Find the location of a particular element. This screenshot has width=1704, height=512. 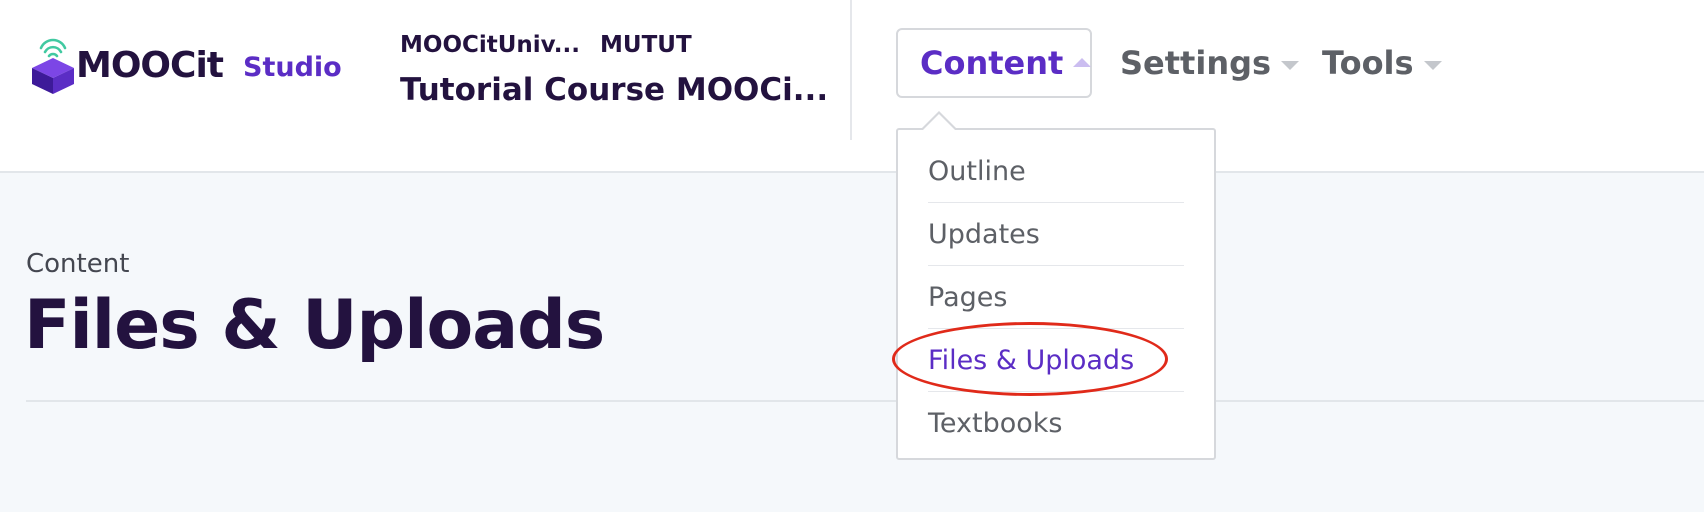

nav-content-button: Content is located at coordinates (994, 63).